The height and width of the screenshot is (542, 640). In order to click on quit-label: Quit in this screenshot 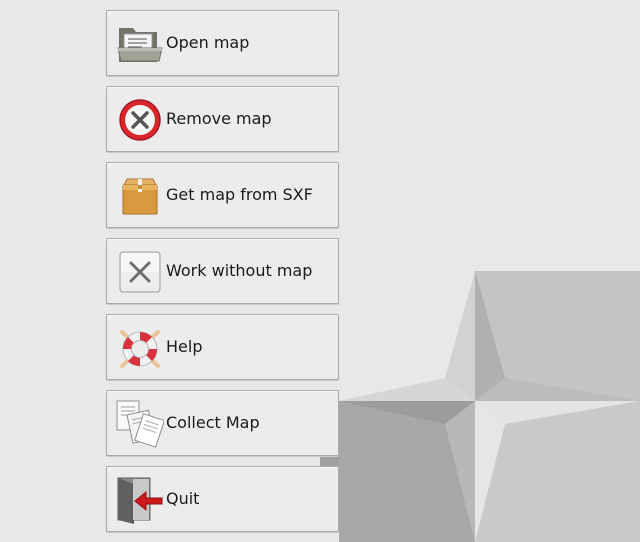, I will do `click(183, 498)`.